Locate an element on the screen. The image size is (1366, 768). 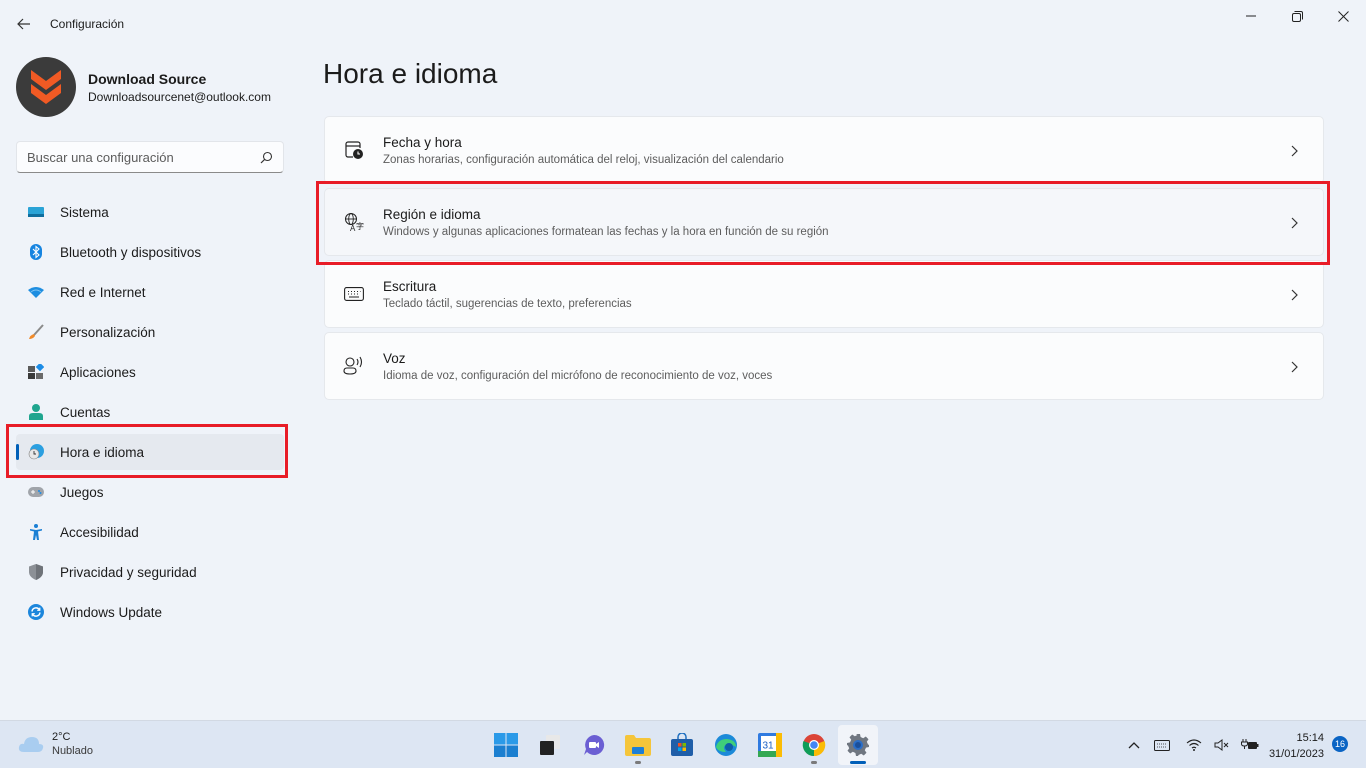
taskbar: 2°C Nublado 31 15:14 31/01/2023 16 is located at coordinates (683, 744).